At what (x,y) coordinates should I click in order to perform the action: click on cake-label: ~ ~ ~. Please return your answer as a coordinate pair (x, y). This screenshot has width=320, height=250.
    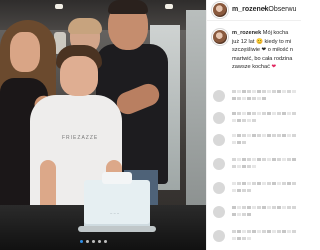
    Looking at the image, I should click on (115, 213).